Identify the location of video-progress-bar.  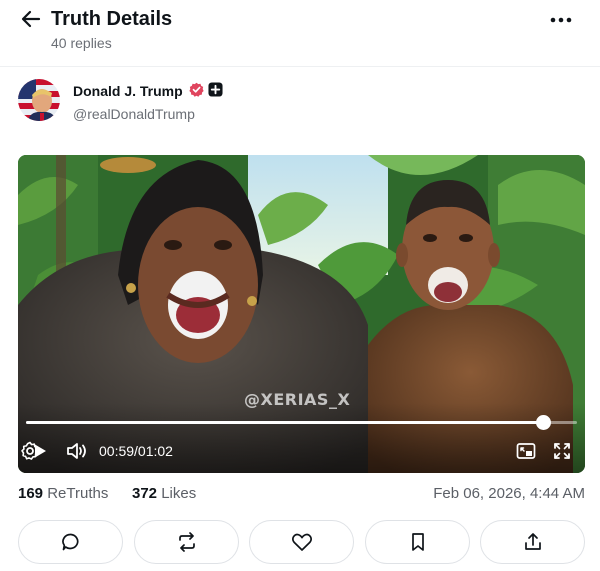
(301, 422).